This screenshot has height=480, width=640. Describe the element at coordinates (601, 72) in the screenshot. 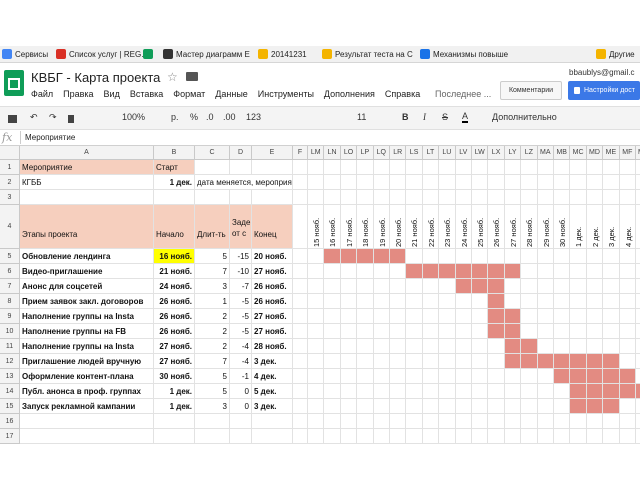

I see `user-email: bbaublys@gmail.c` at that location.